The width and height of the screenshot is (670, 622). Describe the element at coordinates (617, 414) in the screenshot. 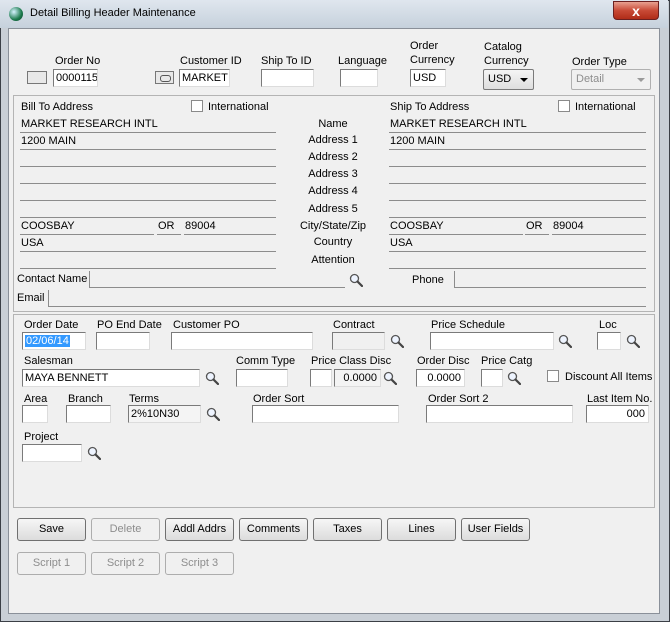

I see `last-item-field: 000` at that location.